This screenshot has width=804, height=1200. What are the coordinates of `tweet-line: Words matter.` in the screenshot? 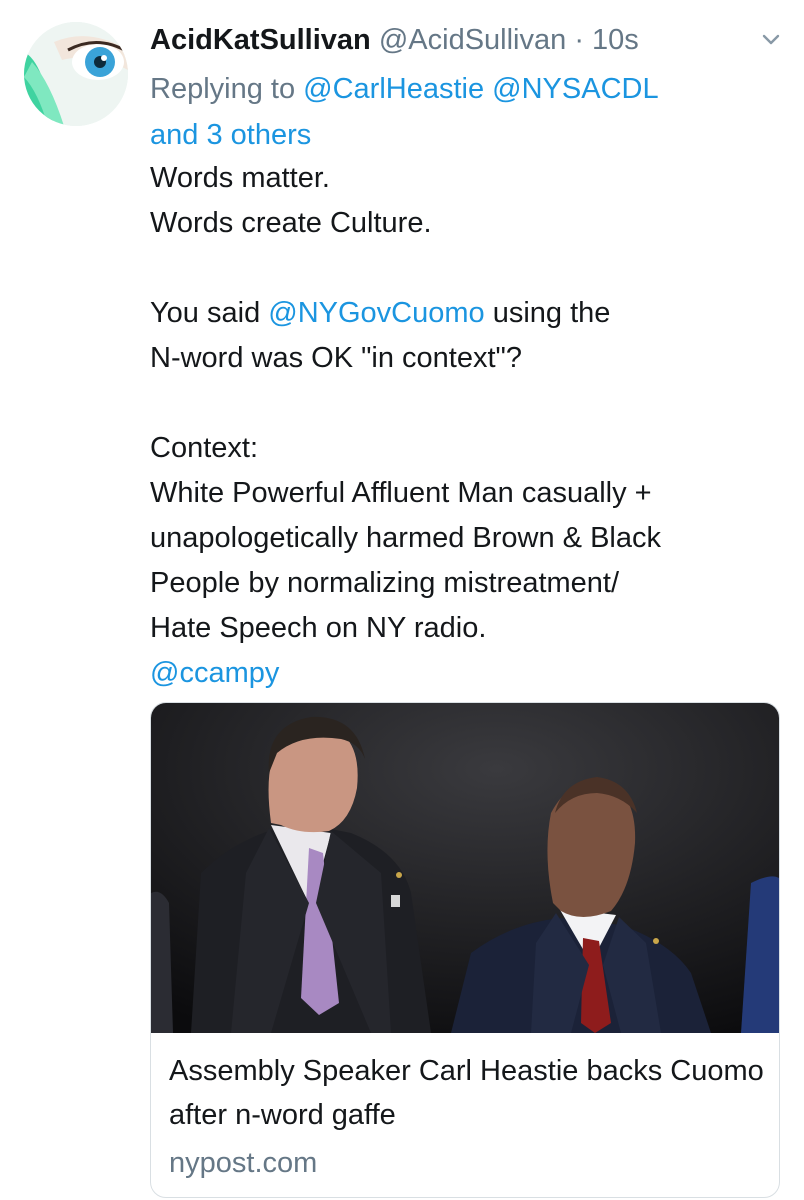 It's located at (240, 178).